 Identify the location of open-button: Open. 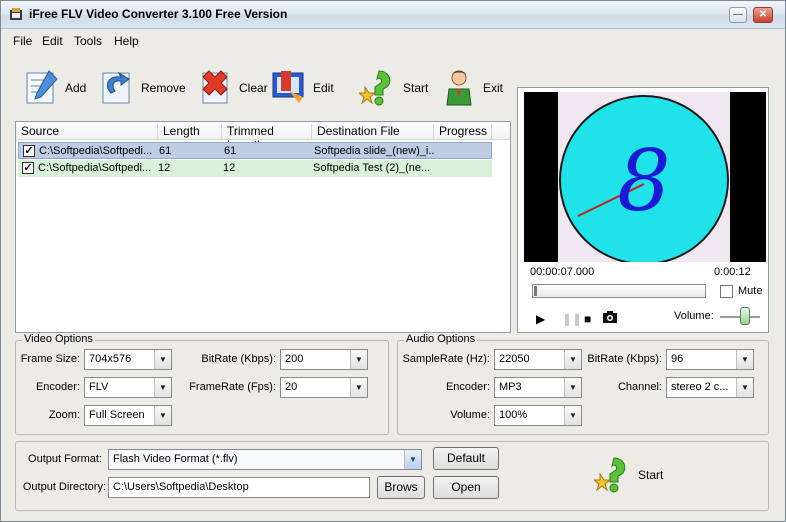
(466, 487).